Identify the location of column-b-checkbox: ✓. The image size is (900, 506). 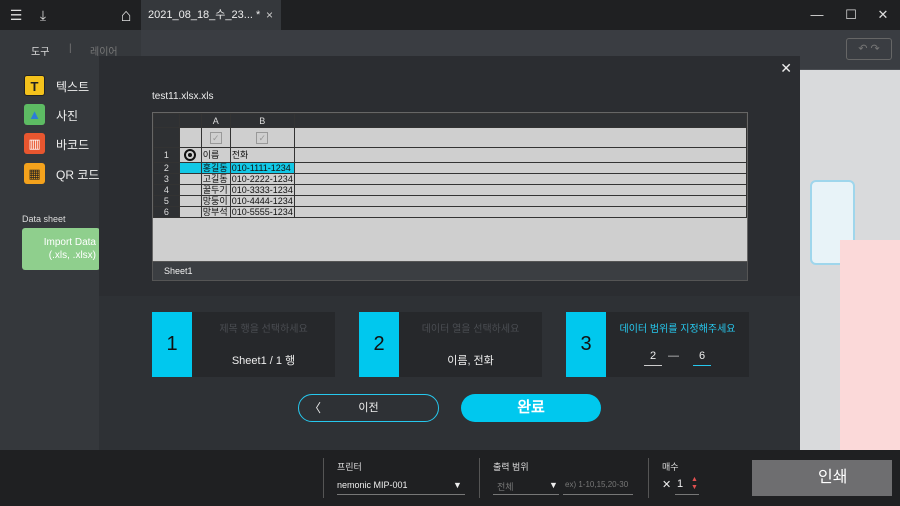
(262, 137).